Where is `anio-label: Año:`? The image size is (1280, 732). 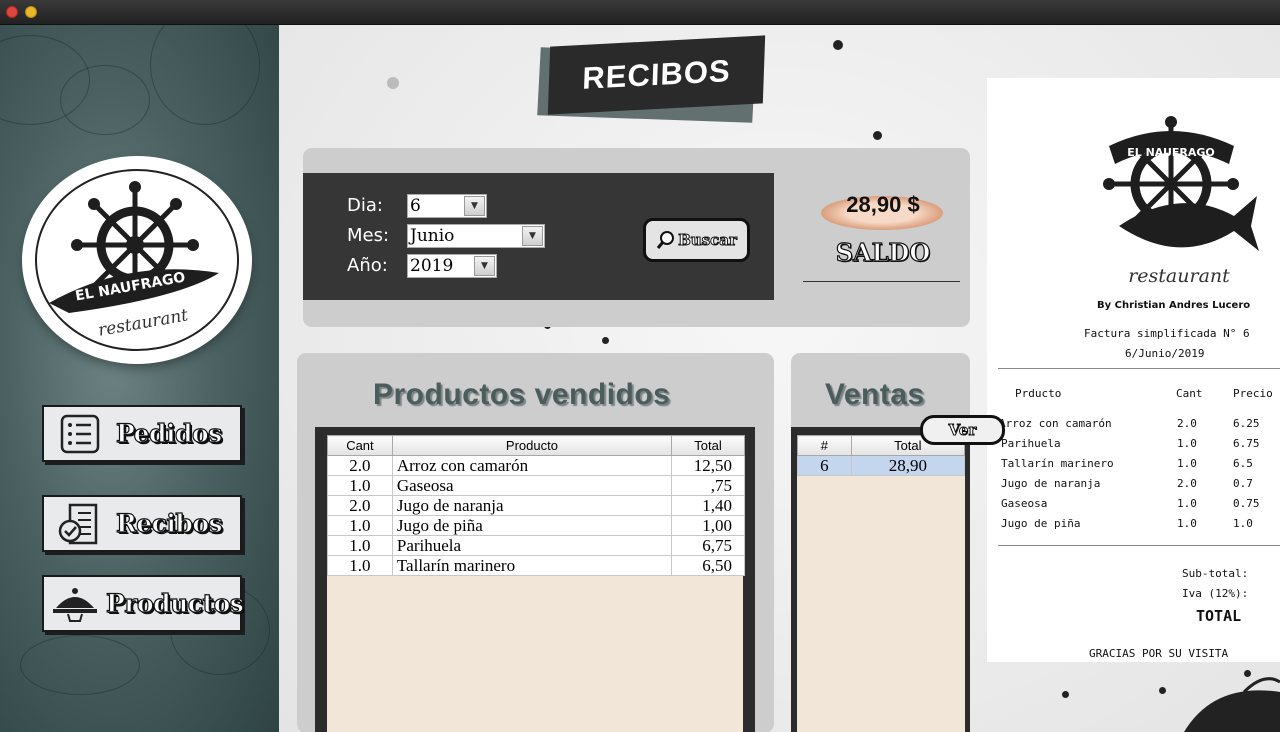 anio-label: Año: is located at coordinates (367, 265).